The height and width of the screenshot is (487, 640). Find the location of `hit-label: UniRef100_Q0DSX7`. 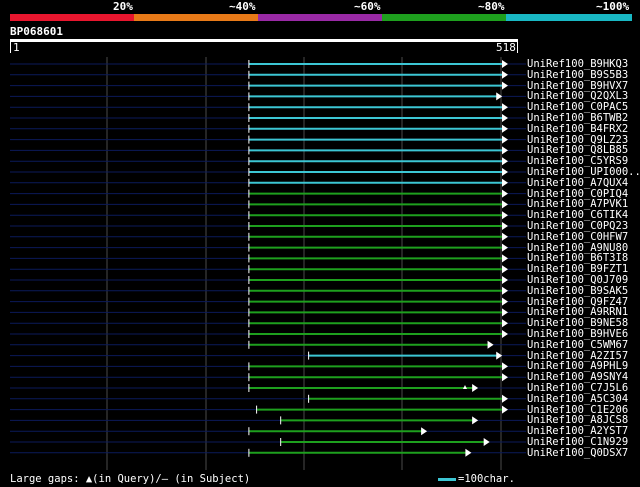

hit-label: UniRef100_Q0DSX7 is located at coordinates (577, 453).